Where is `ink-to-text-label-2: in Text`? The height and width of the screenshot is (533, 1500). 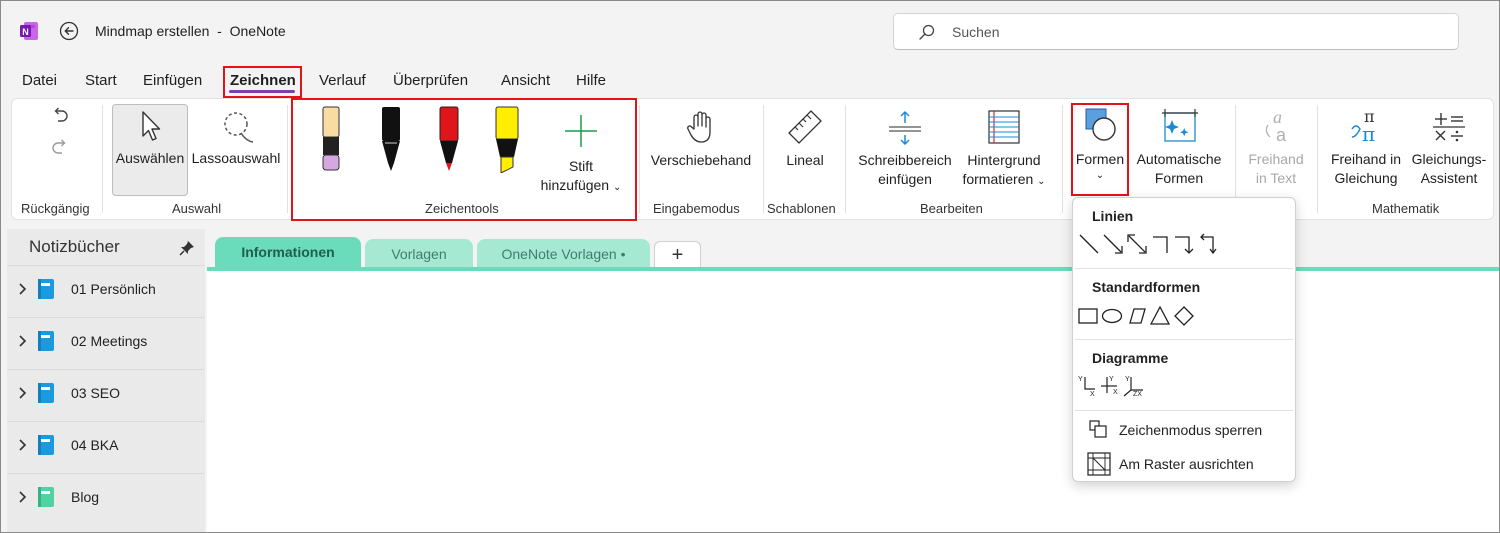 ink-to-text-label-2: in Text is located at coordinates (1276, 178).